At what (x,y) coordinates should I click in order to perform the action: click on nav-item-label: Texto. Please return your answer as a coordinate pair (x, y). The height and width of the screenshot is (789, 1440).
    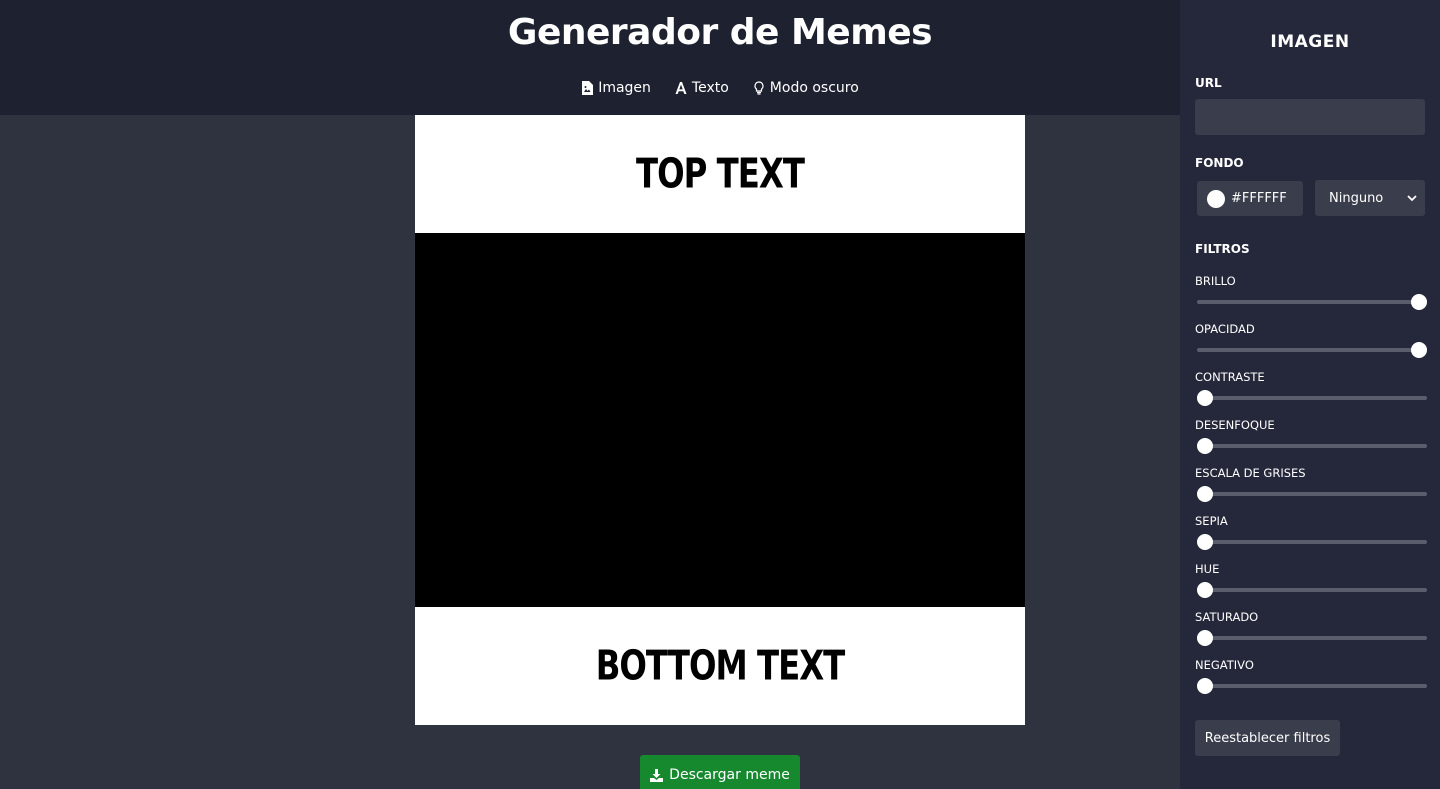
    Looking at the image, I should click on (710, 88).